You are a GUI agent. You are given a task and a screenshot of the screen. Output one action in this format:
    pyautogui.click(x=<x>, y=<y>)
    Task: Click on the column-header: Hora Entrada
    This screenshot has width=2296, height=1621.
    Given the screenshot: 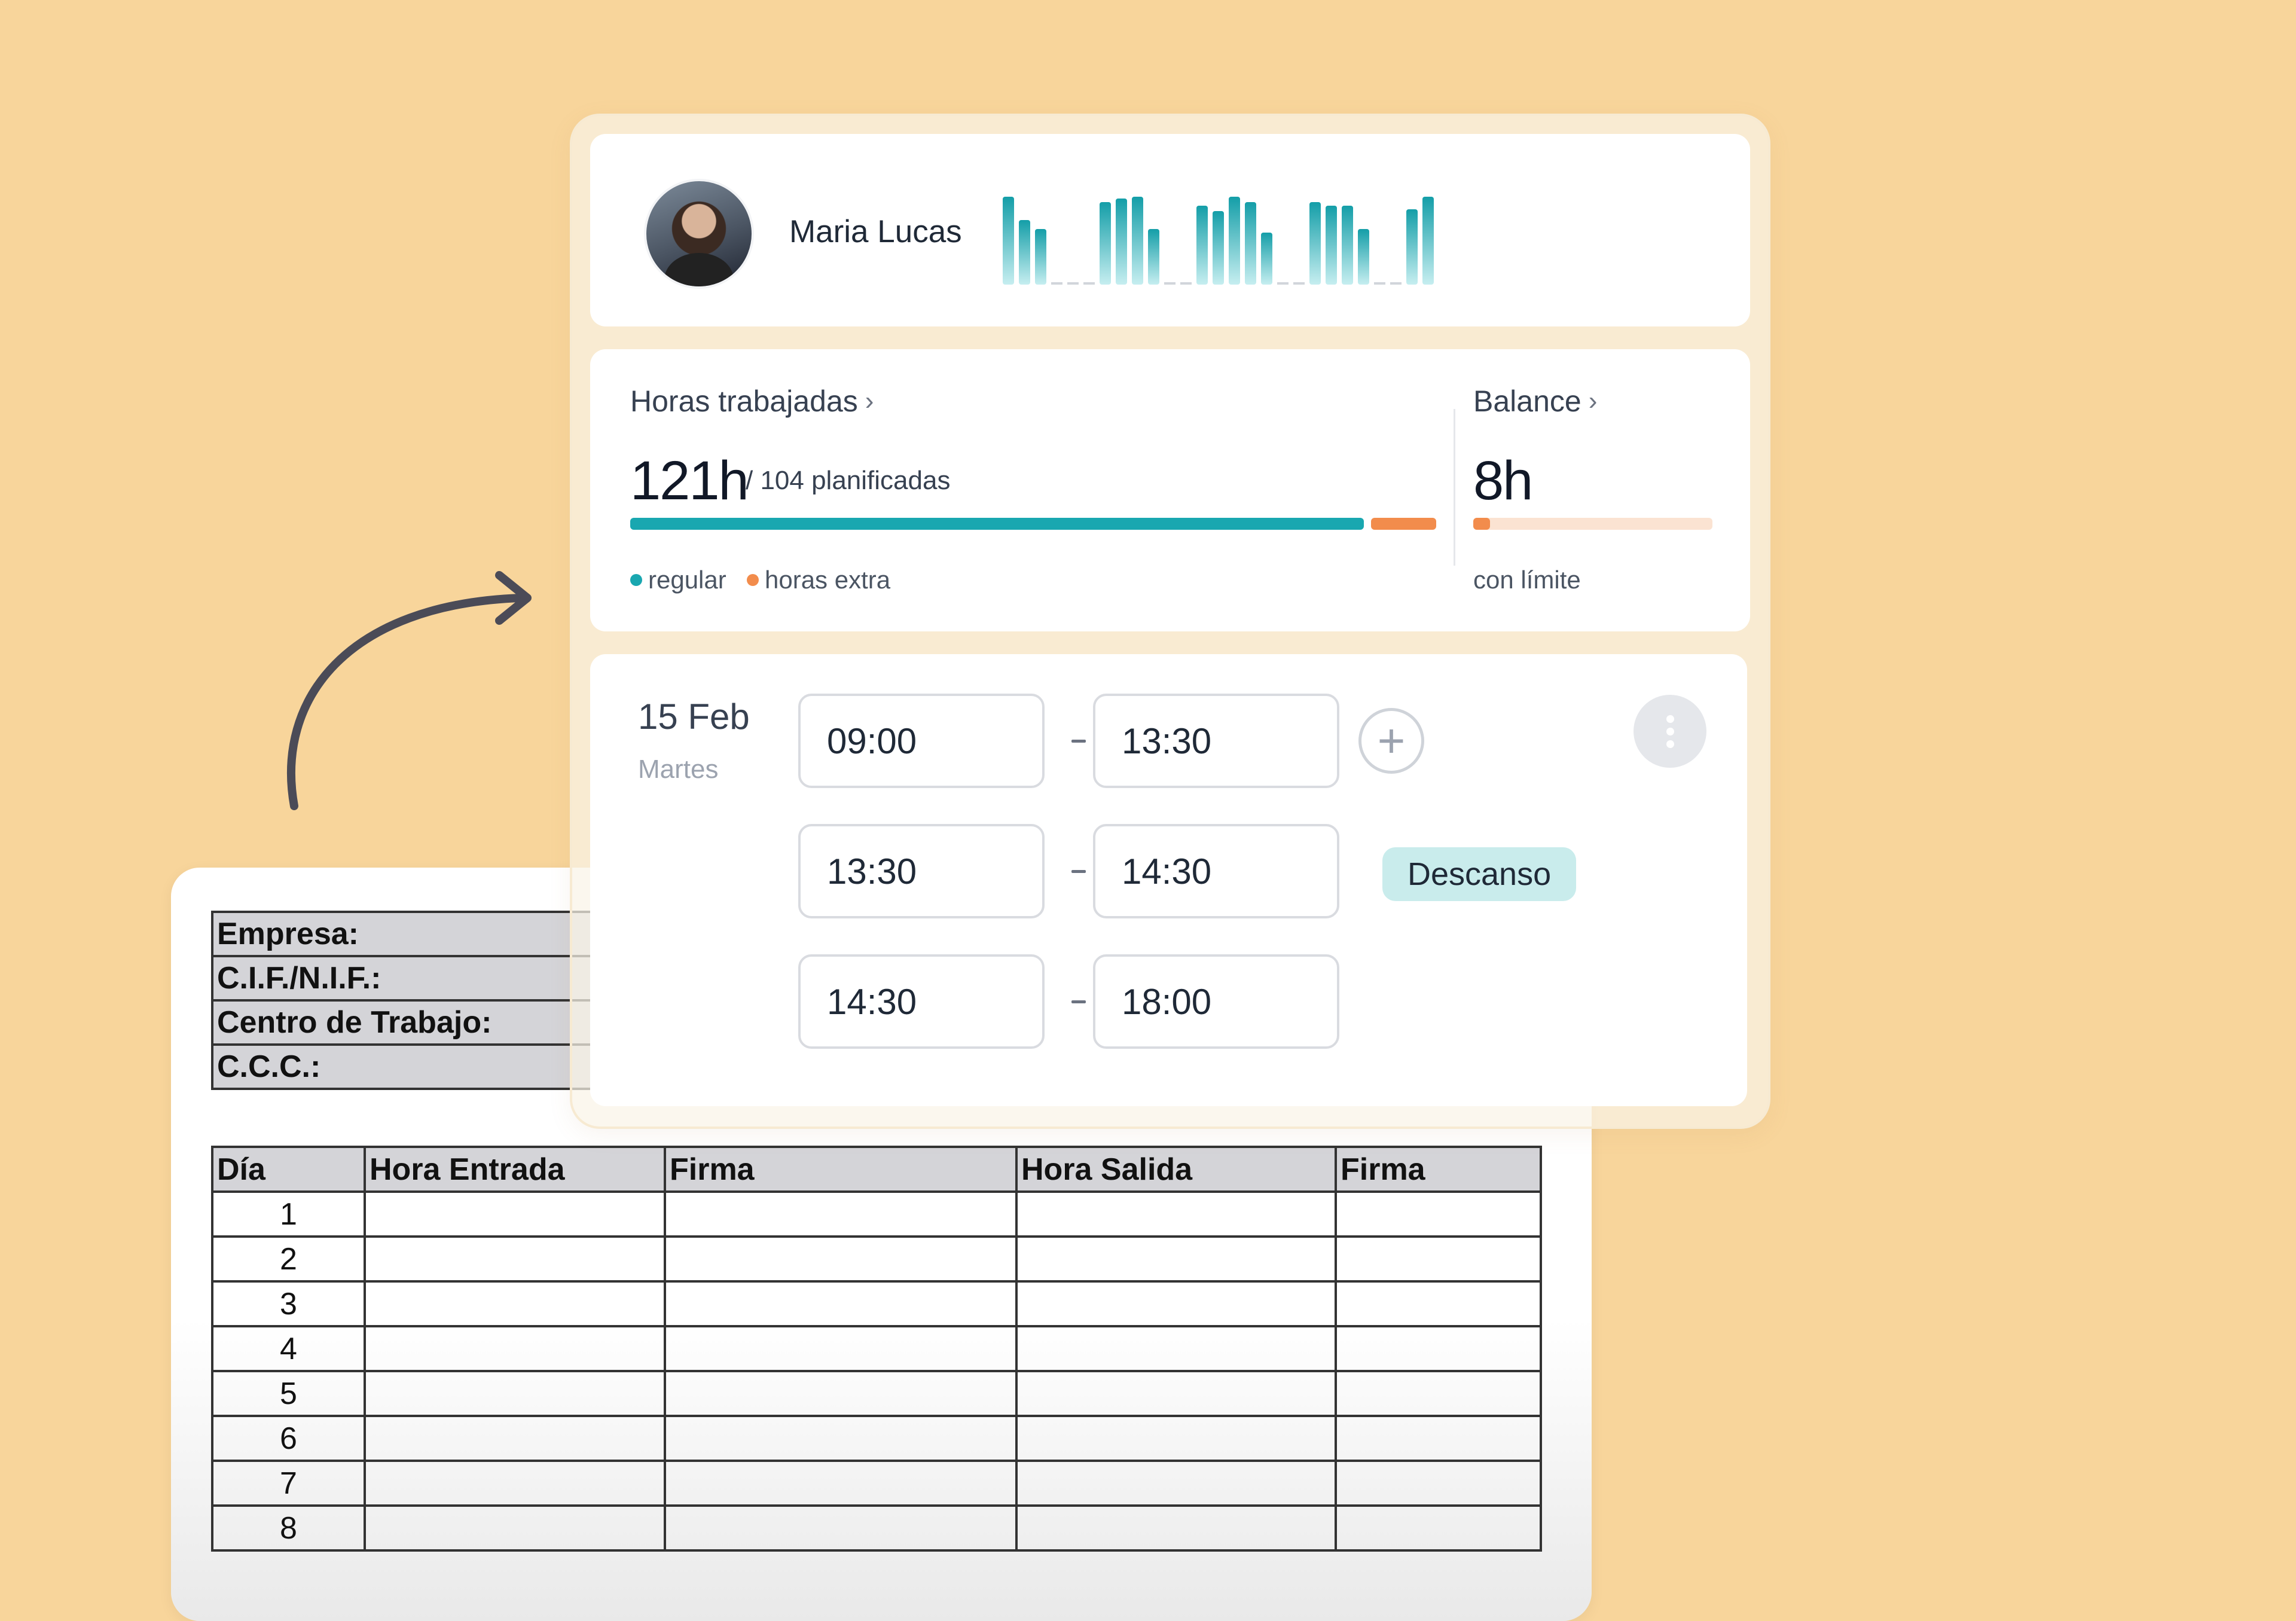 What is the action you would take?
    pyautogui.click(x=515, y=1170)
    